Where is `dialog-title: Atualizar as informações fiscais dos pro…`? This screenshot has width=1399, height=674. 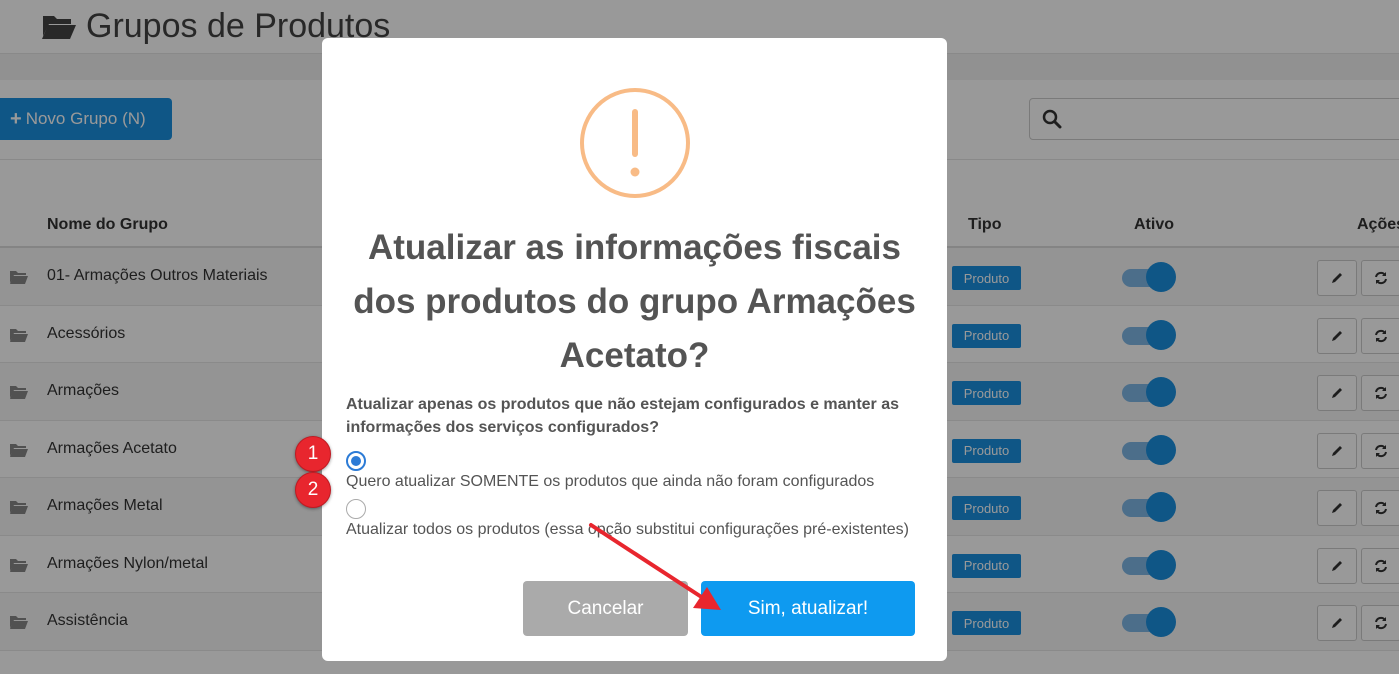
dialog-title: Atualizar as informações fiscais dos pro… is located at coordinates (634, 301).